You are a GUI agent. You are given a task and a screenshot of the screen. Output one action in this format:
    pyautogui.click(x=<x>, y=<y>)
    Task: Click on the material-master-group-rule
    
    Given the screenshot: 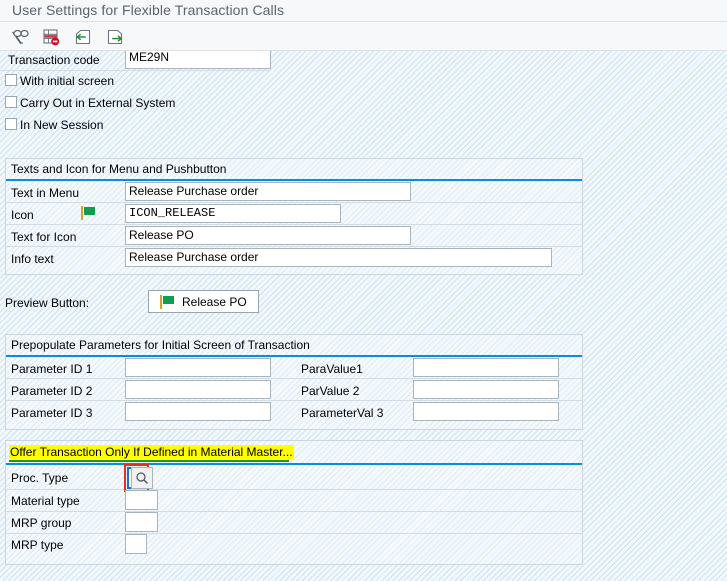 What is the action you would take?
    pyautogui.click(x=294, y=464)
    